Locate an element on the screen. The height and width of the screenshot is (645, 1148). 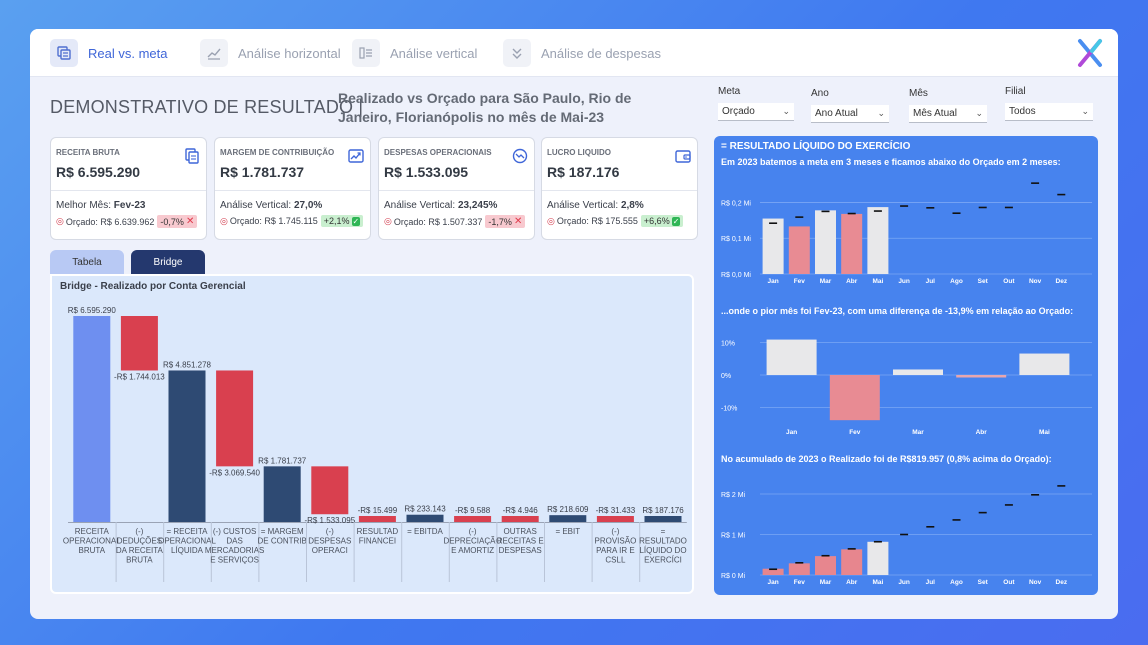
panel-title: = RESULTADO LÍQUIDO DO EXERCÍCIO is located at coordinates (816, 146).